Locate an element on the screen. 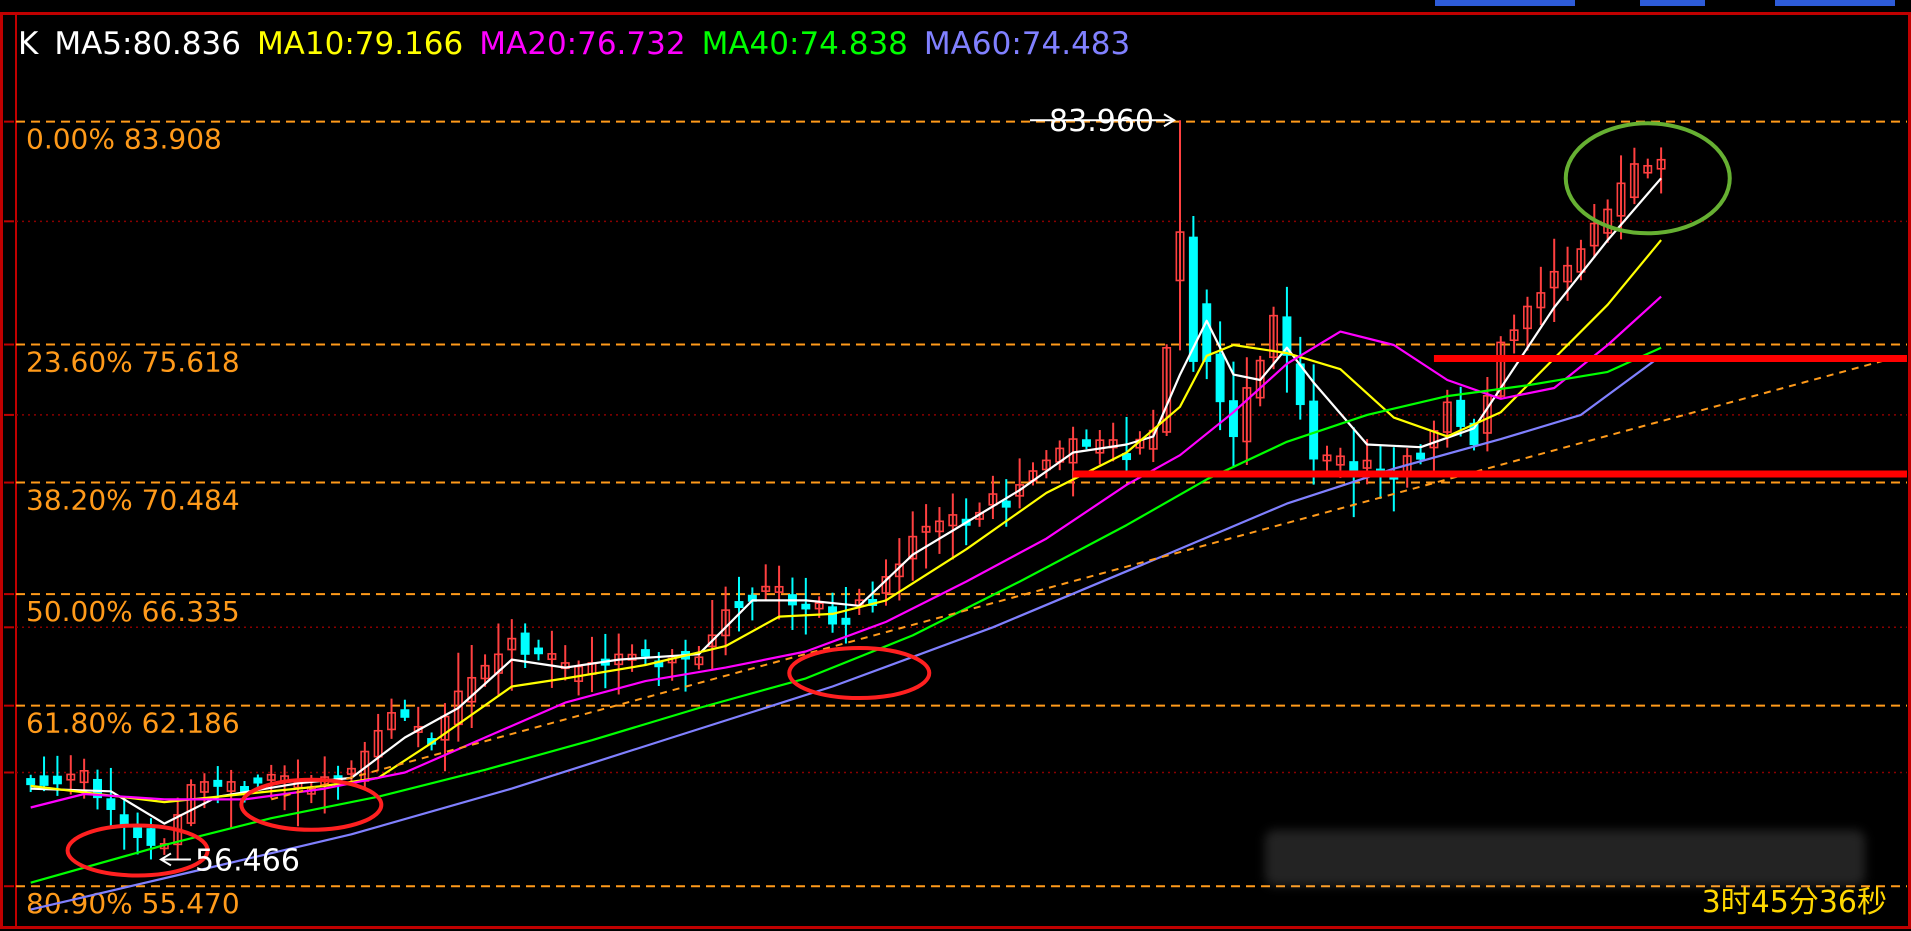  fib-level-label: 23.60% 75.618 is located at coordinates (133, 362).